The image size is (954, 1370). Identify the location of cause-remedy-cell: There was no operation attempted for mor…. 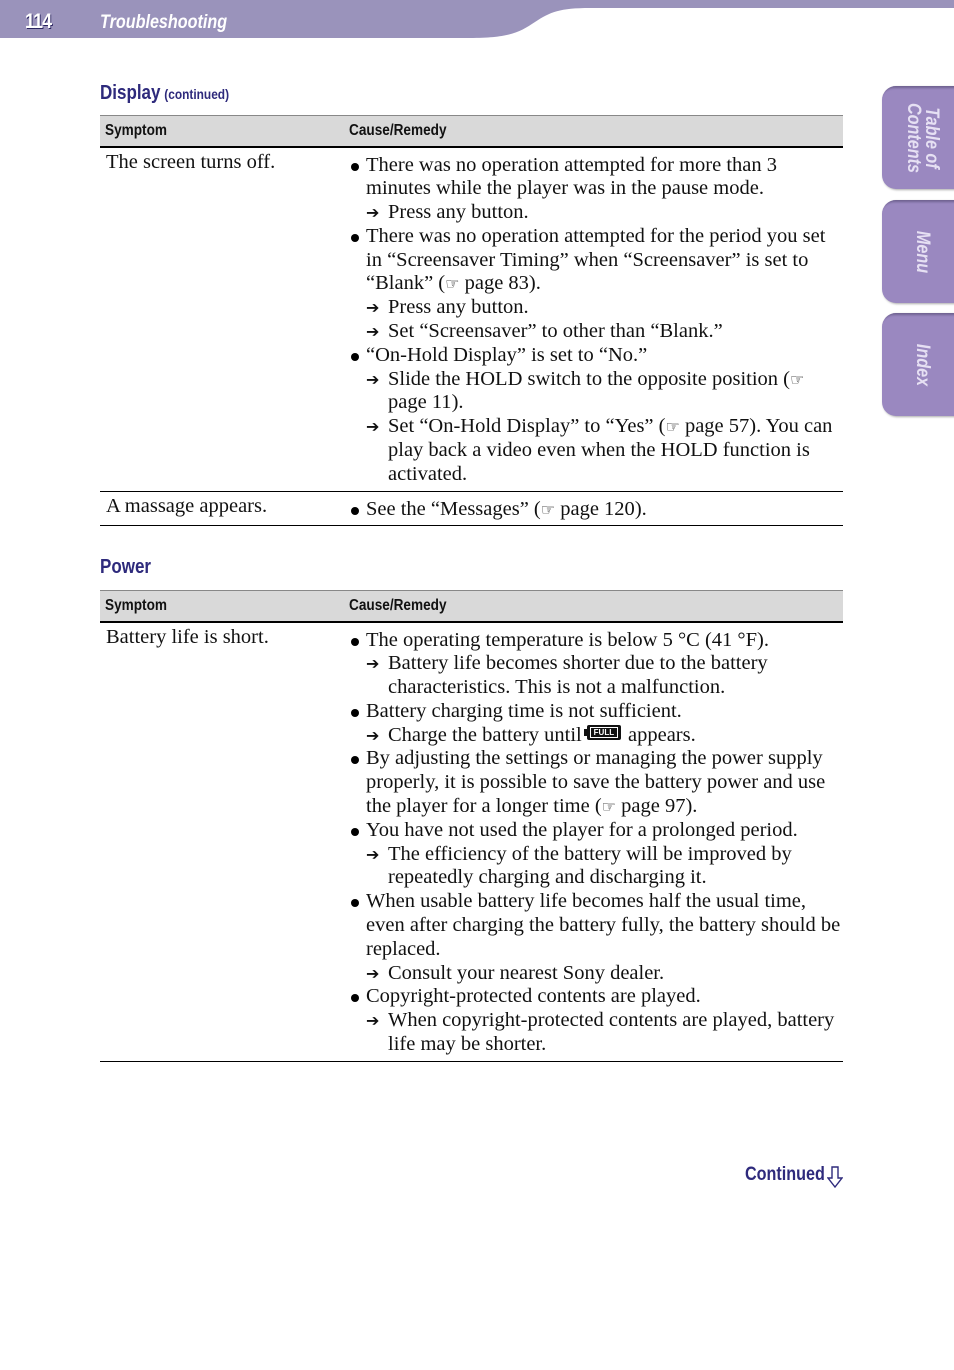
(593, 319).